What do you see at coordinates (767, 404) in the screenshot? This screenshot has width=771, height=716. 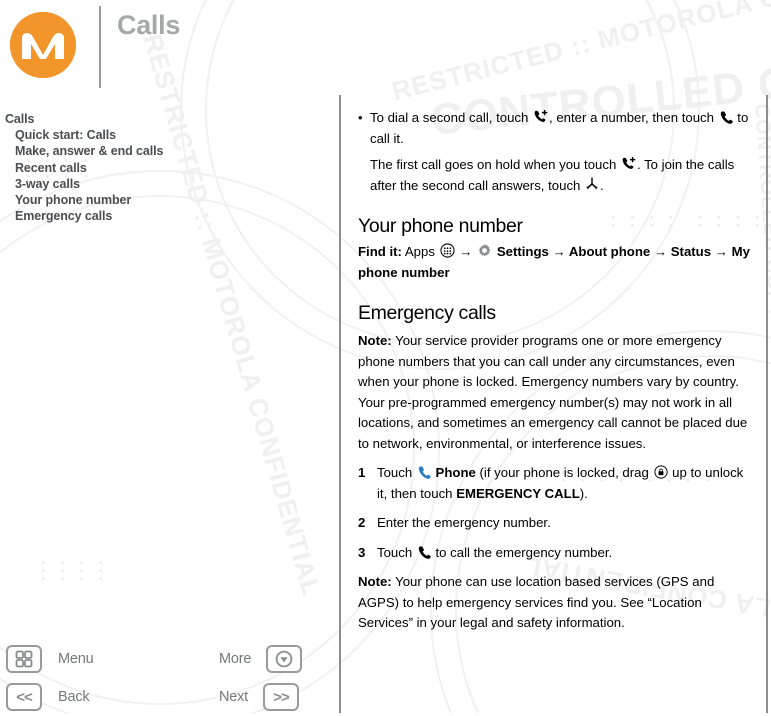 I see `content-divider-right` at bounding box center [767, 404].